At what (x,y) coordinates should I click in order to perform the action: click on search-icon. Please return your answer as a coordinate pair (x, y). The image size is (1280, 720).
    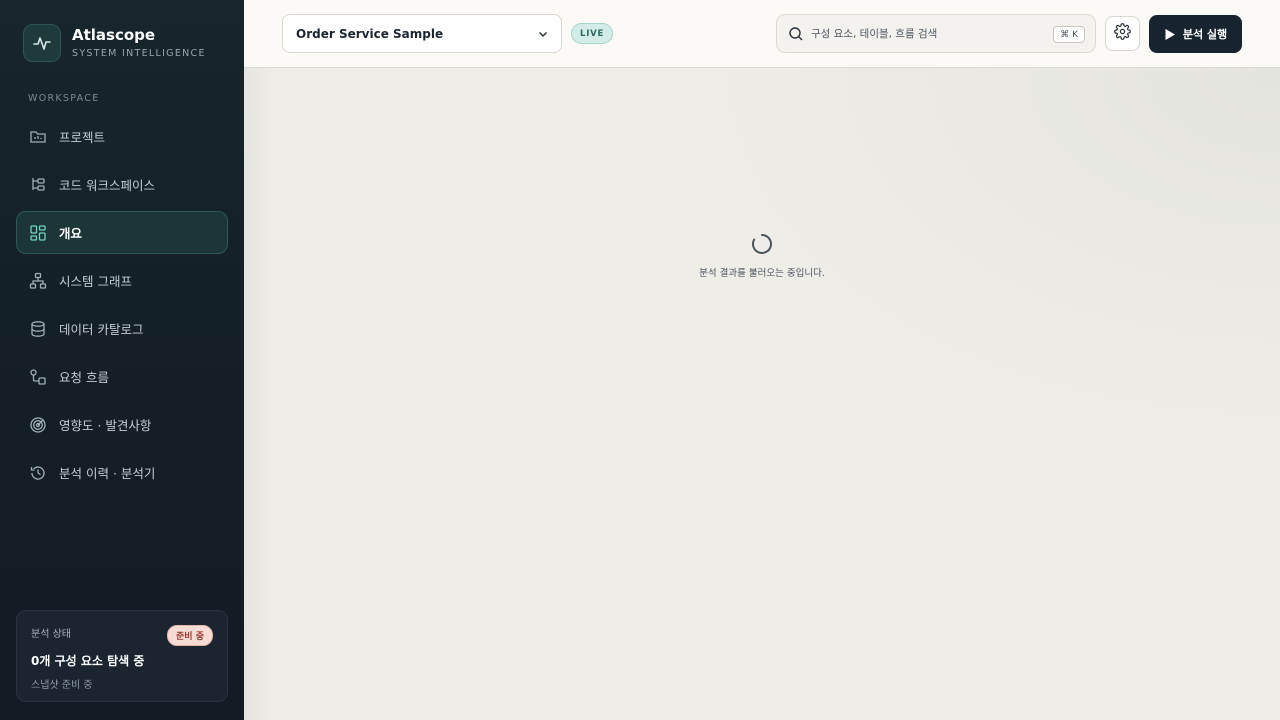
    Looking at the image, I should click on (796, 36).